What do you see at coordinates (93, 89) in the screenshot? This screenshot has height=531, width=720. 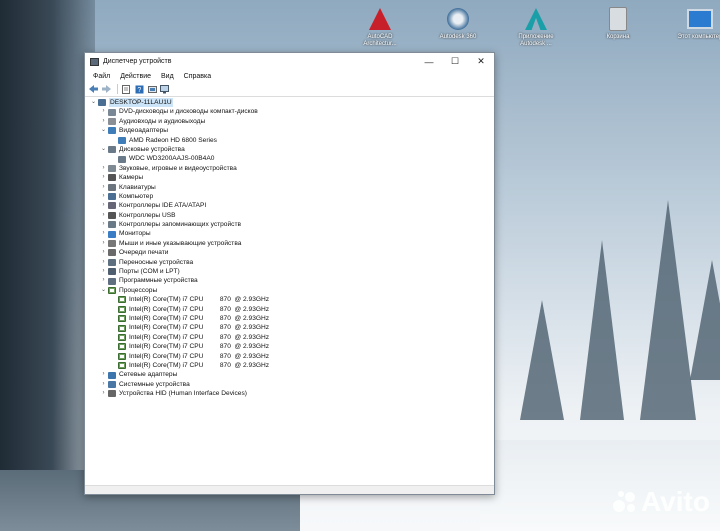 I see `back-icon` at bounding box center [93, 89].